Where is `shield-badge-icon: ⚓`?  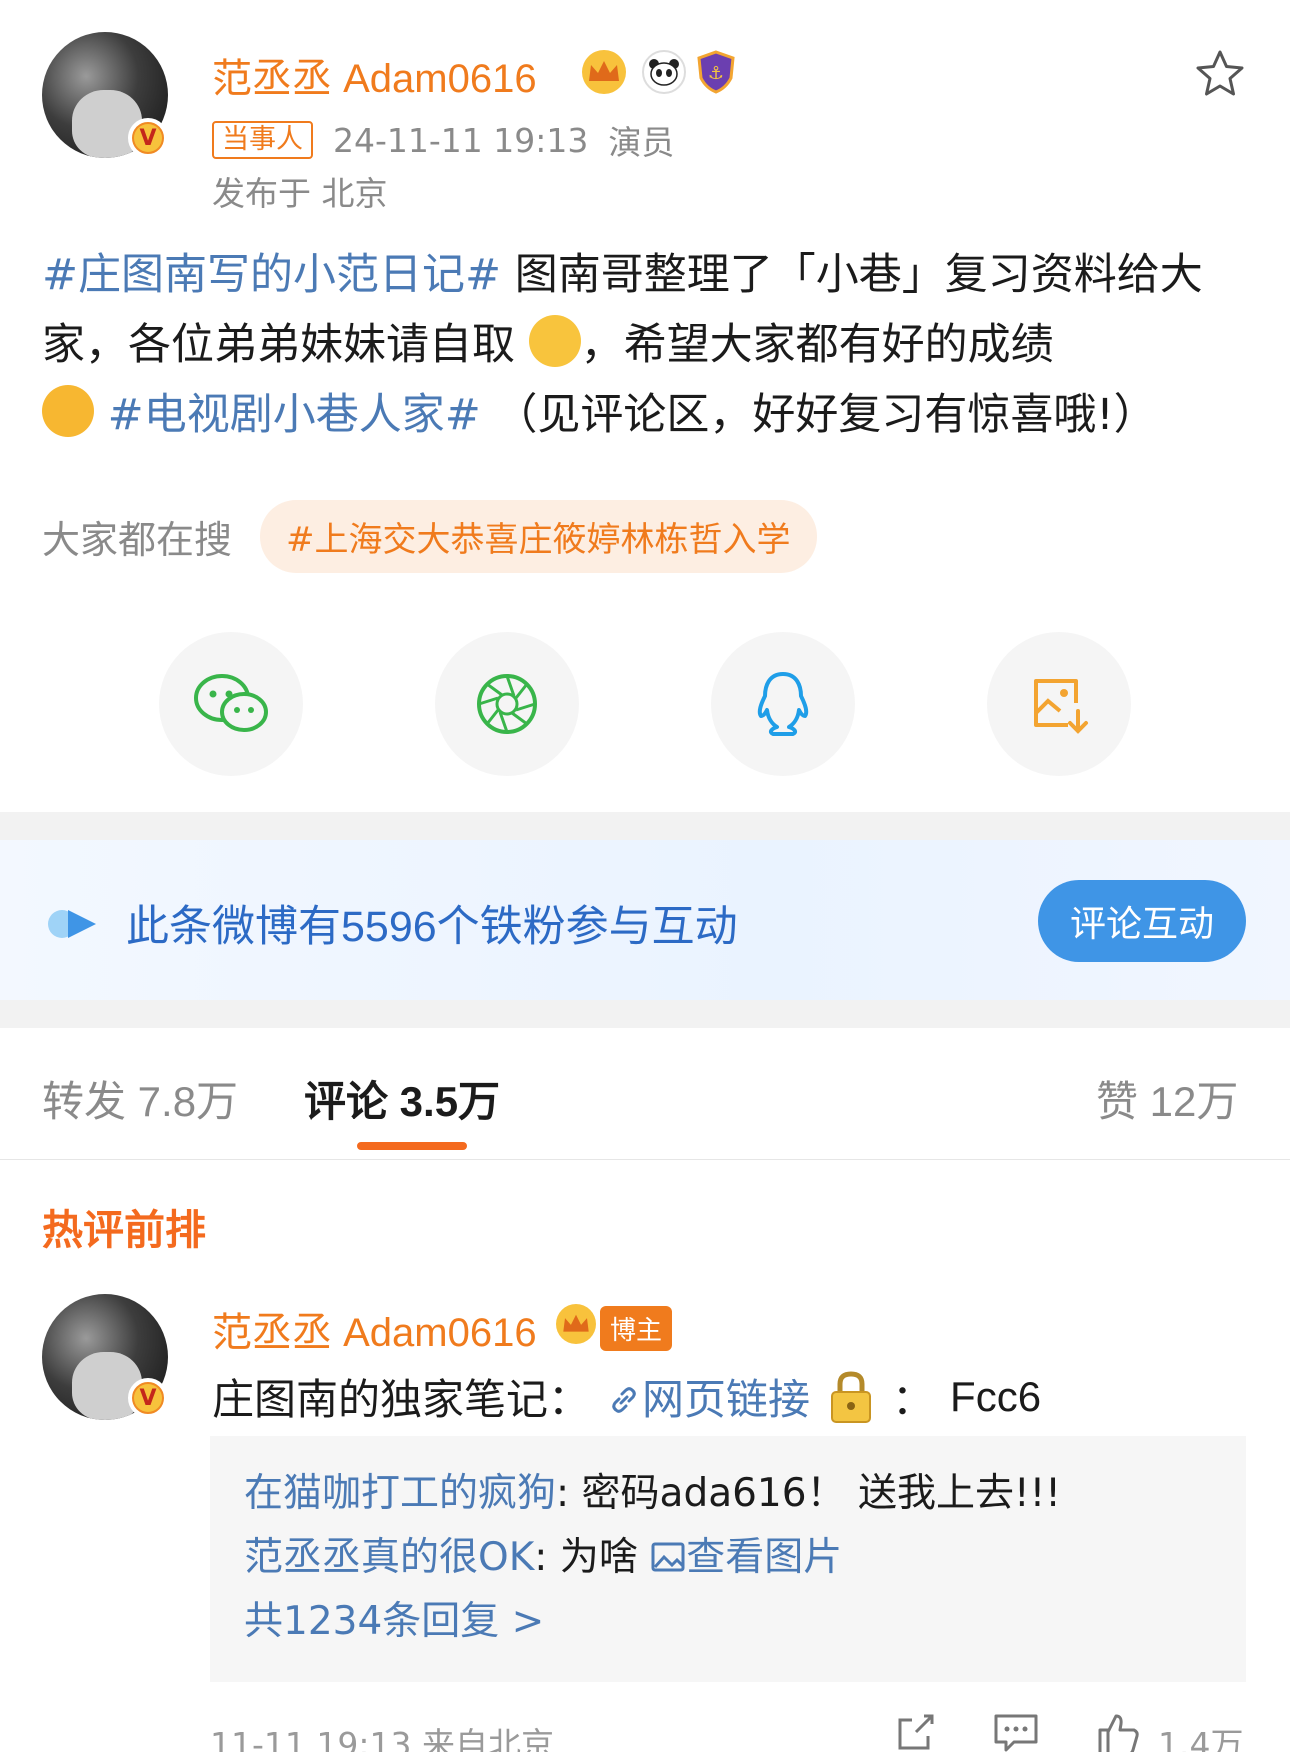 shield-badge-icon: ⚓ is located at coordinates (716, 72).